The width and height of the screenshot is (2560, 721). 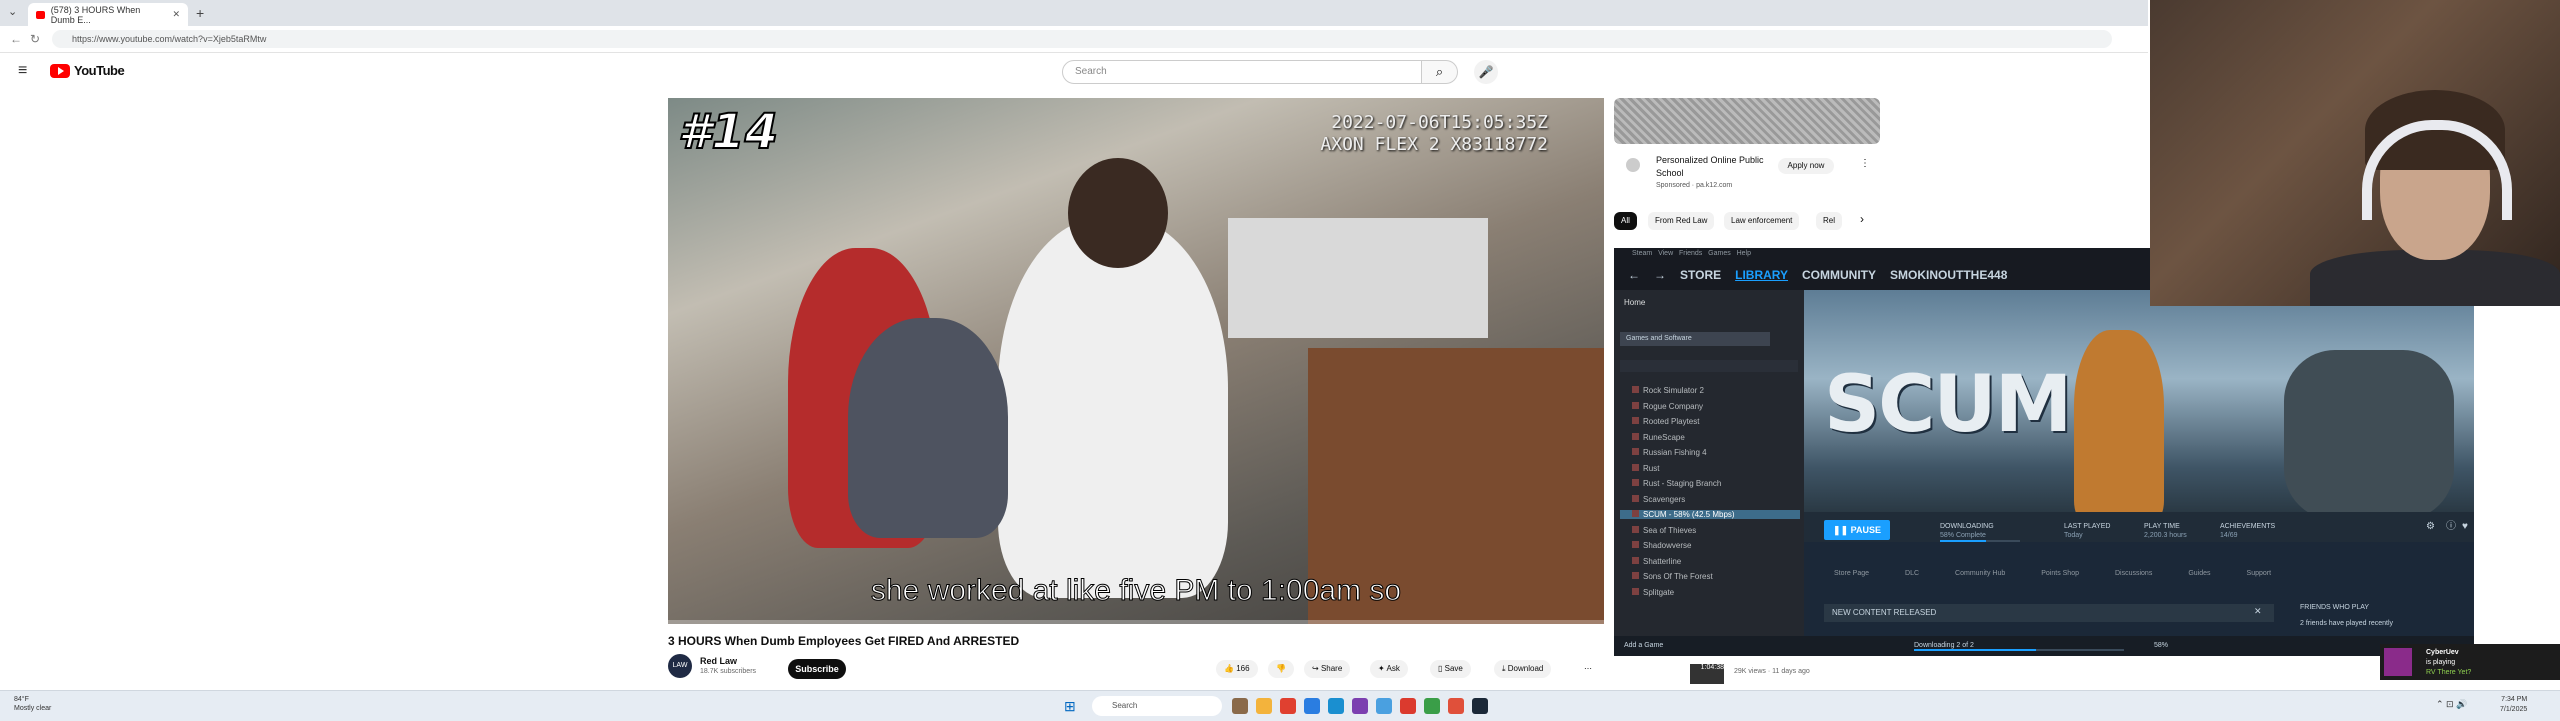 What do you see at coordinates (1665, 253) in the screenshot?
I see `steam-menu-view: View` at bounding box center [1665, 253].